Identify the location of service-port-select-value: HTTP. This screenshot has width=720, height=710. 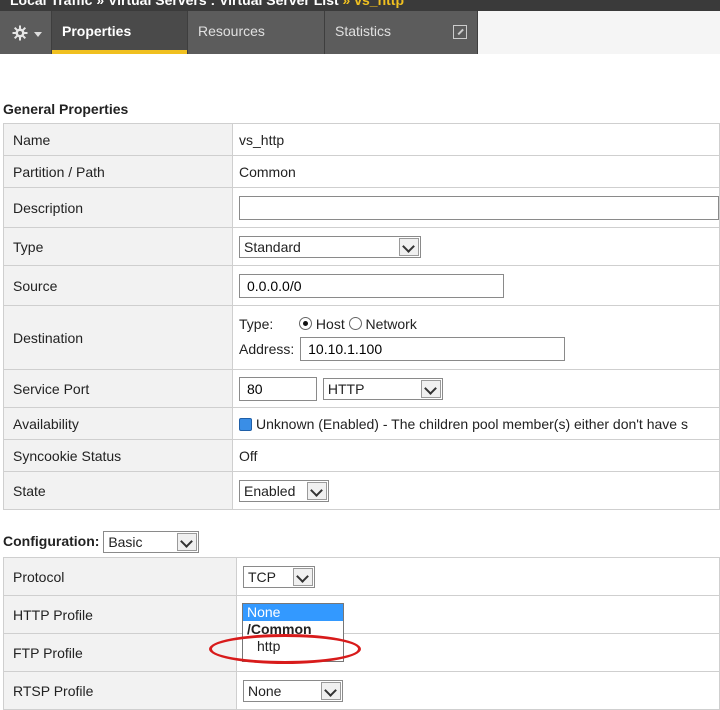
(346, 388).